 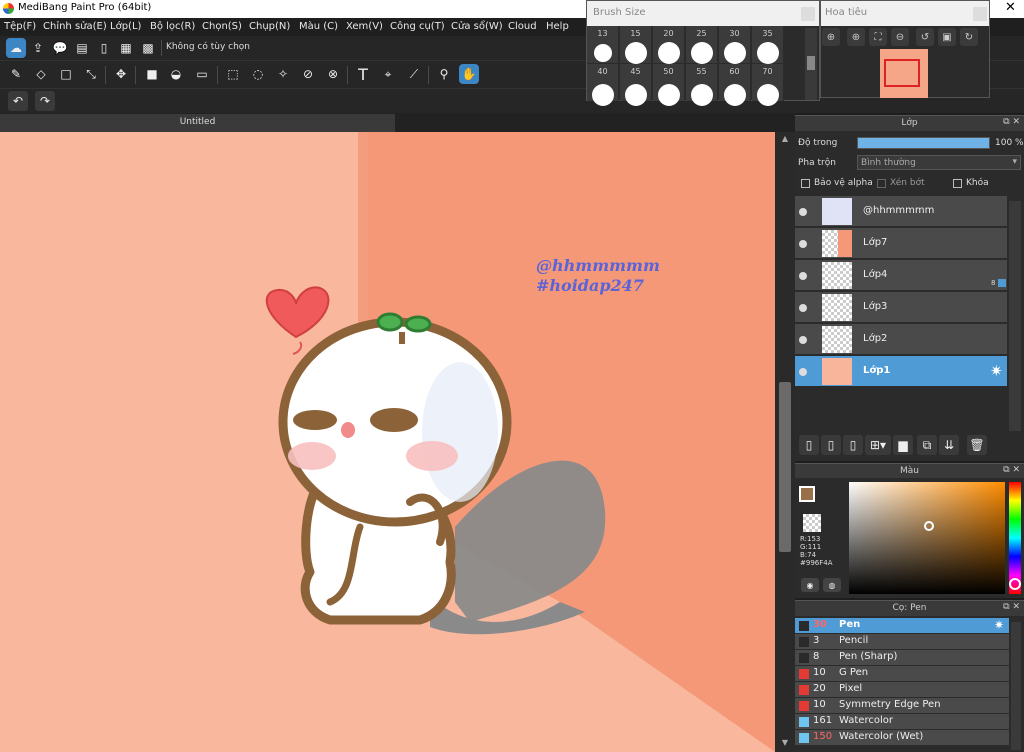 What do you see at coordinates (812, 523) in the screenshot?
I see `transparent-color-swatch` at bounding box center [812, 523].